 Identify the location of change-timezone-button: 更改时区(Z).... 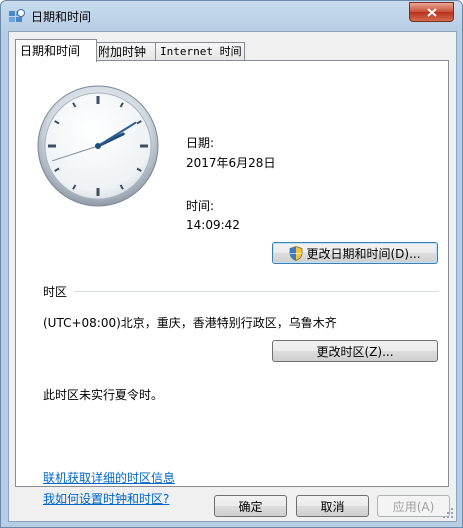
(355, 351).